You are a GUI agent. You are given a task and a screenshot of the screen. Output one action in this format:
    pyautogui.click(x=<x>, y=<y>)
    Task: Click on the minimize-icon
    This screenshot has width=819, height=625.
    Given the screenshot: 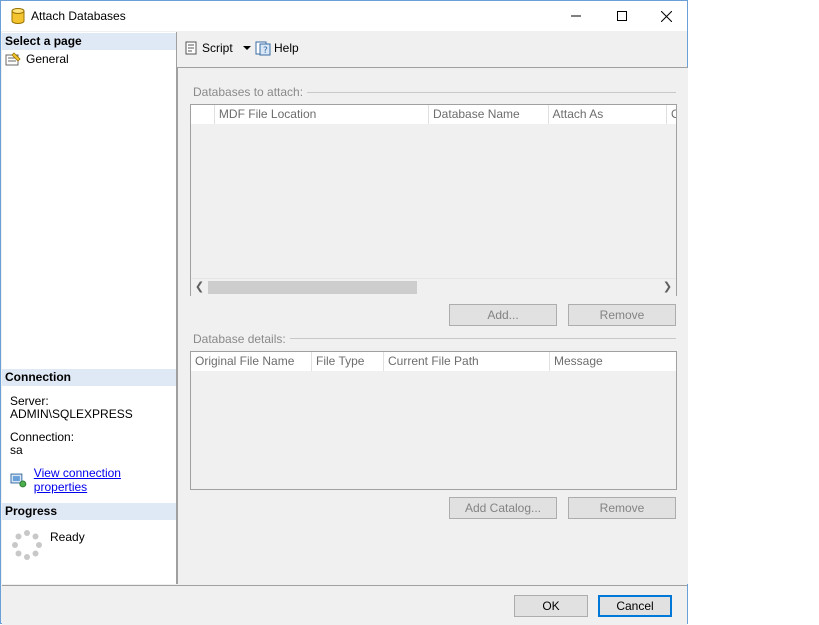 What is the action you would take?
    pyautogui.click(x=576, y=16)
    